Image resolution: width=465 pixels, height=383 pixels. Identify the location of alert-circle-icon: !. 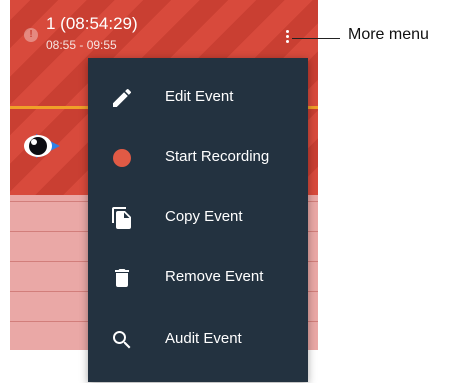
(31, 35).